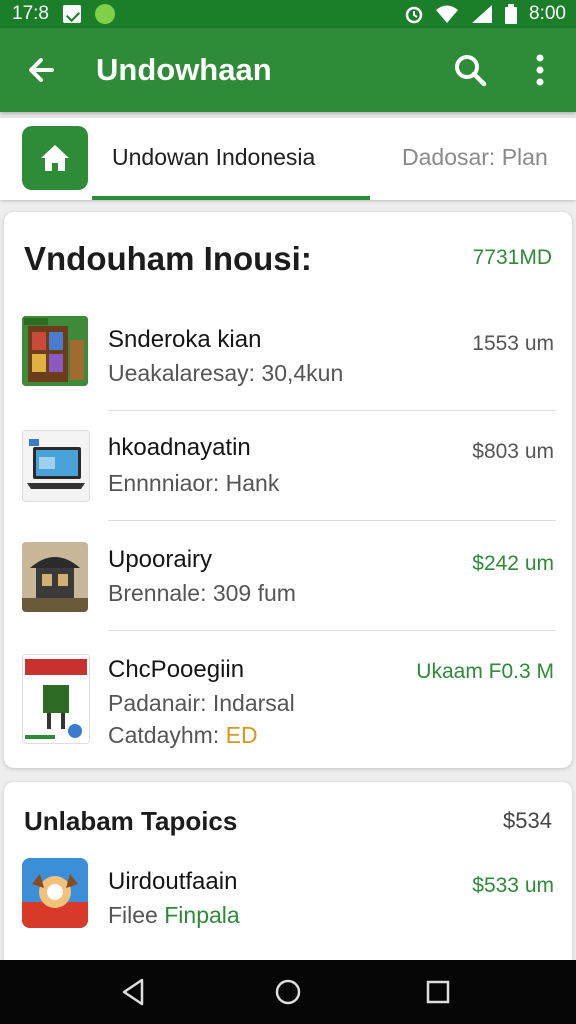  What do you see at coordinates (527, 820) in the screenshot?
I see `card-amount: $534` at bounding box center [527, 820].